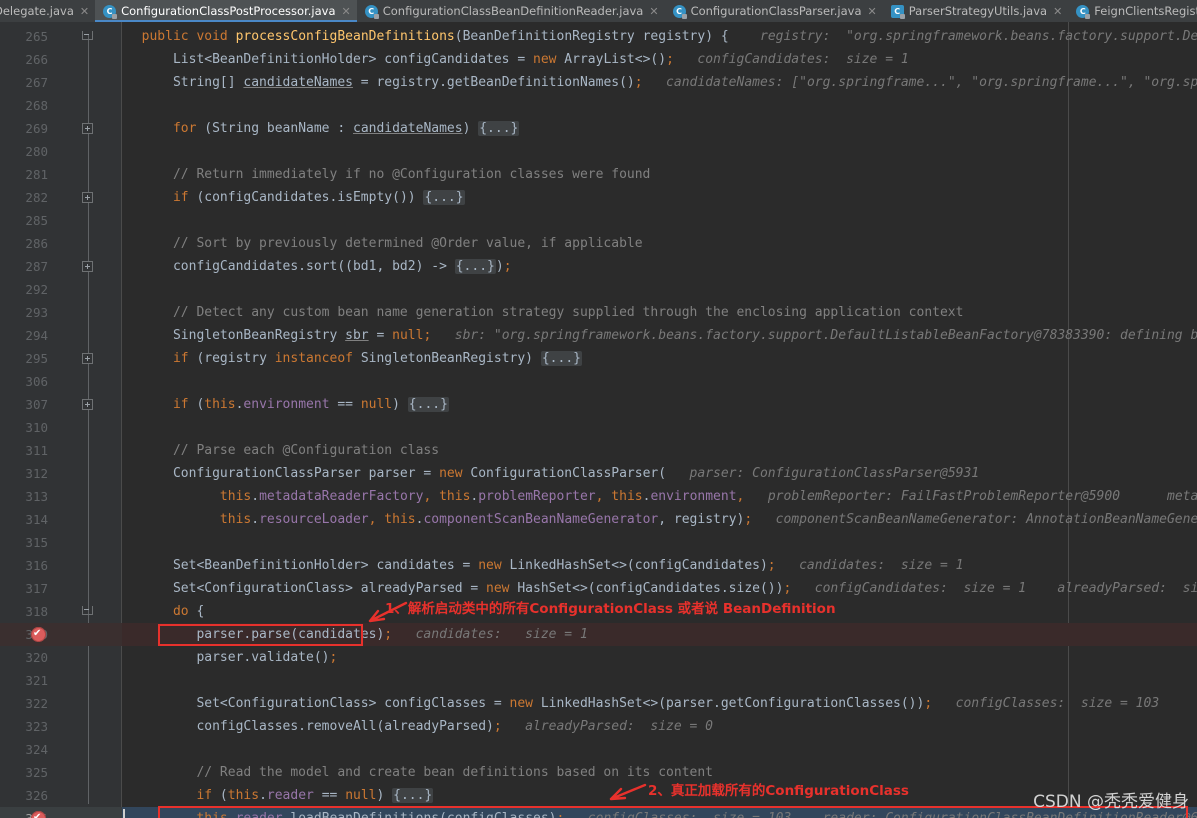 The image size is (1197, 818). I want to click on code-line: 268, so click(598, 105).